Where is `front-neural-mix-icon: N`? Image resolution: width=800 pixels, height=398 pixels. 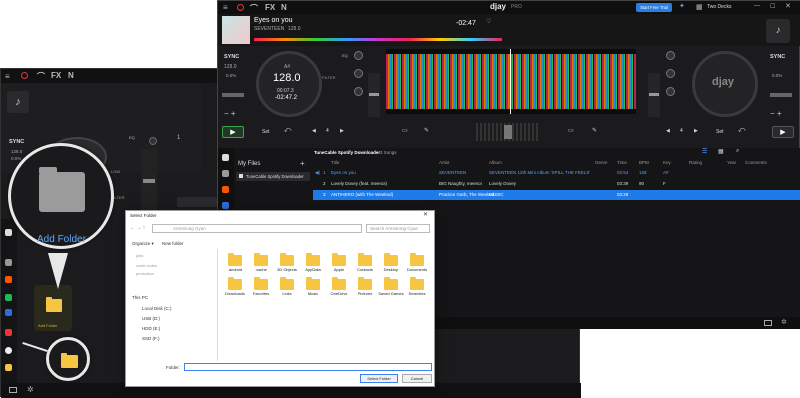
front-neural-mix-icon: N is located at coordinates (284, 7).